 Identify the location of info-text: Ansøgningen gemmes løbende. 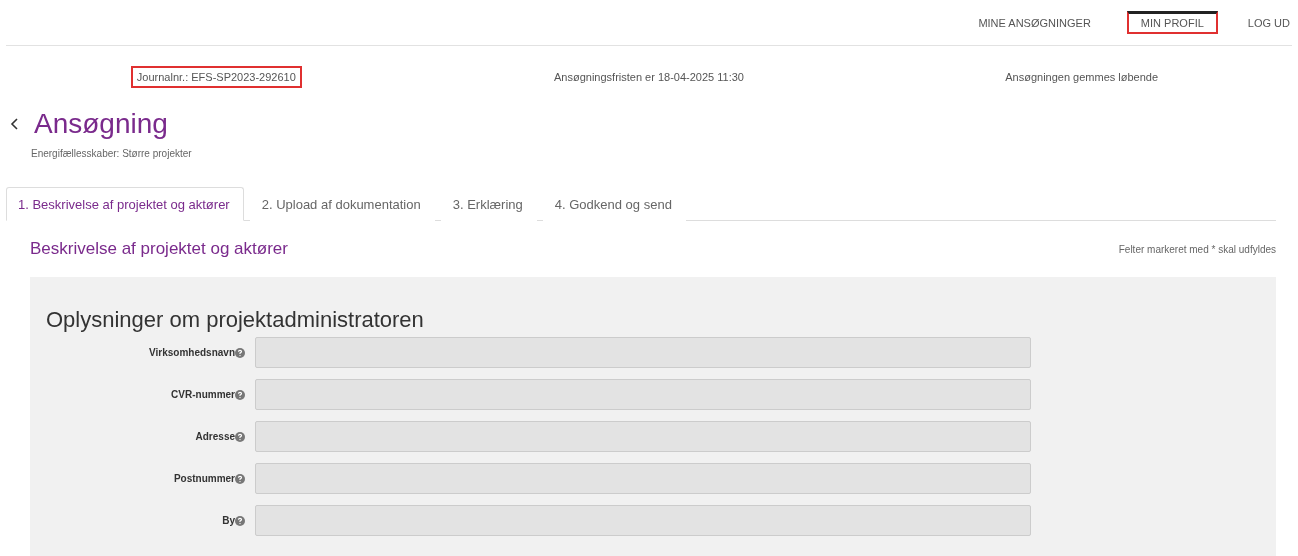
(1082, 77).